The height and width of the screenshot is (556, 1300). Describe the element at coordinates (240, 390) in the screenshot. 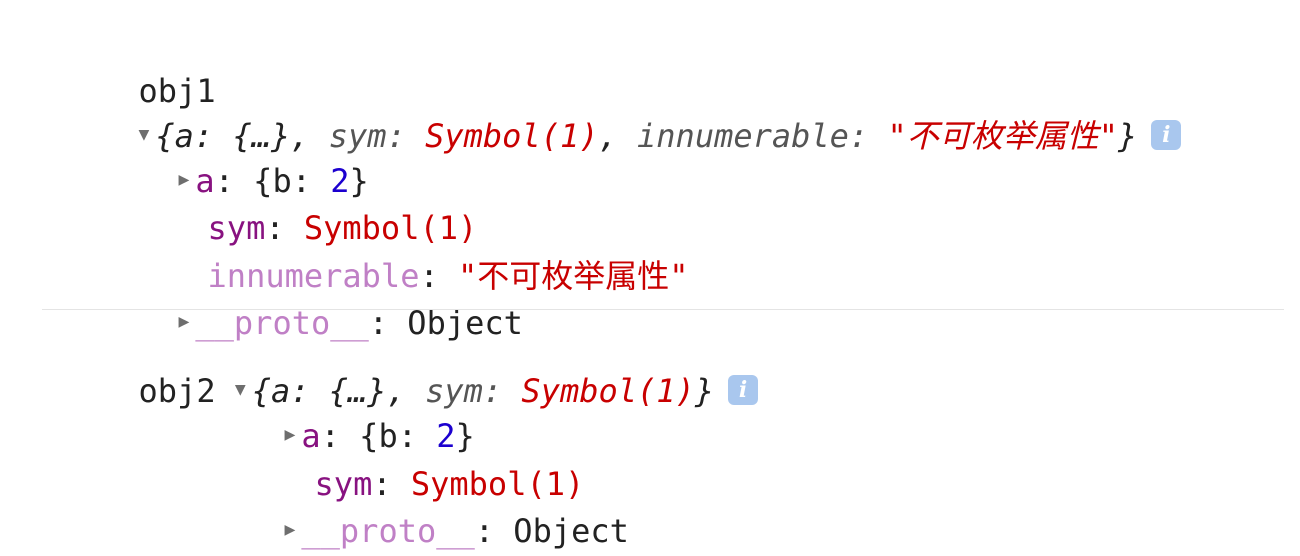

I see `expanded-arrow-icon: ▼` at that location.